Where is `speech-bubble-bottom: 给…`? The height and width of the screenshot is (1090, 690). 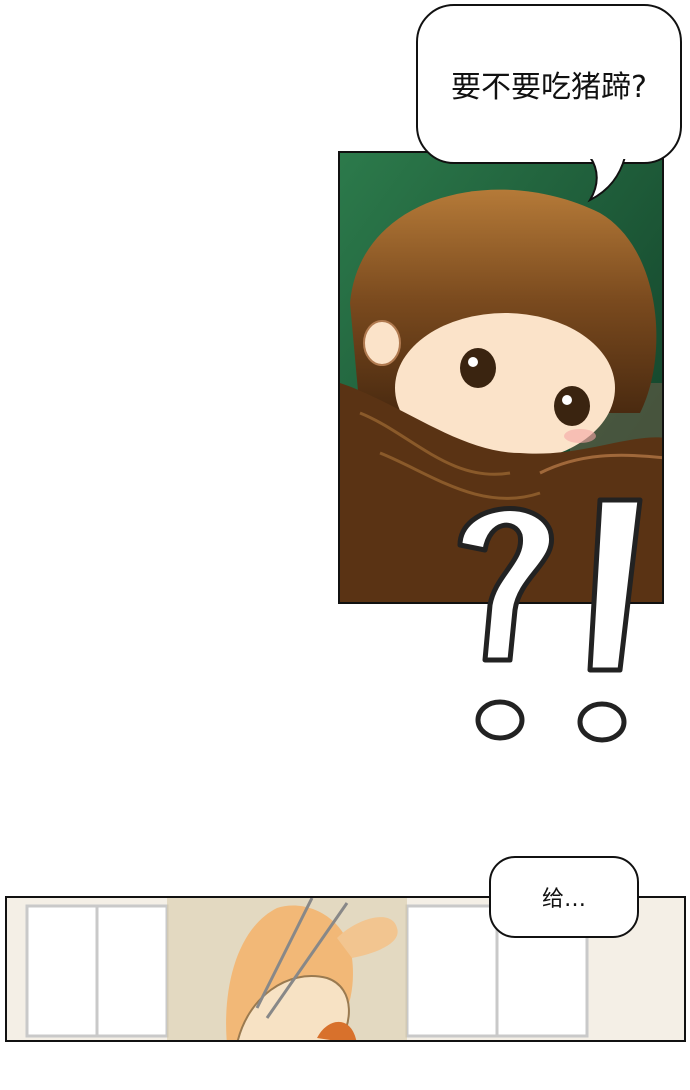
speech-bubble-bottom: 给… is located at coordinates (564, 897).